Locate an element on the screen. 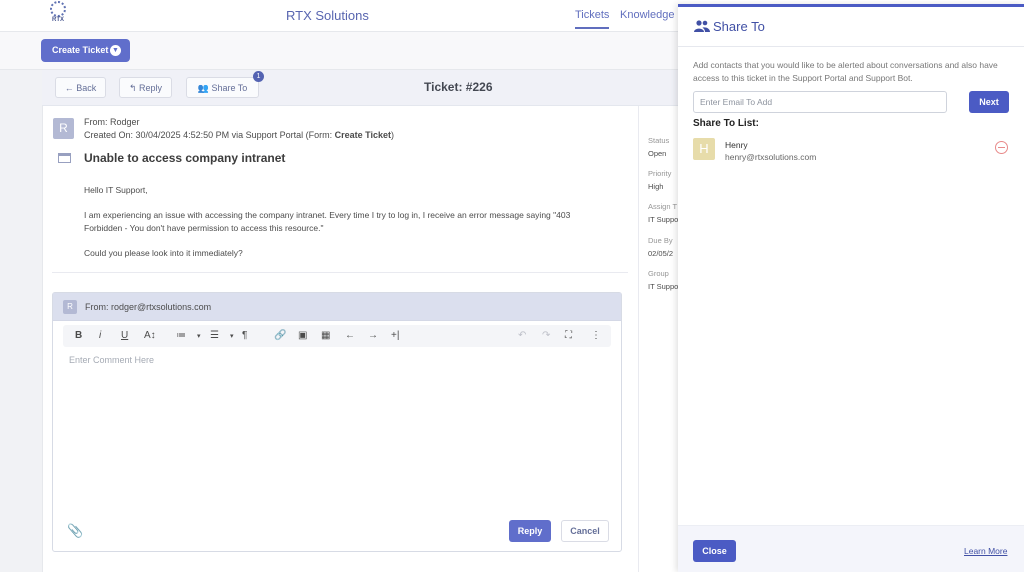 The image size is (1024, 572). email-input is located at coordinates (820, 102).